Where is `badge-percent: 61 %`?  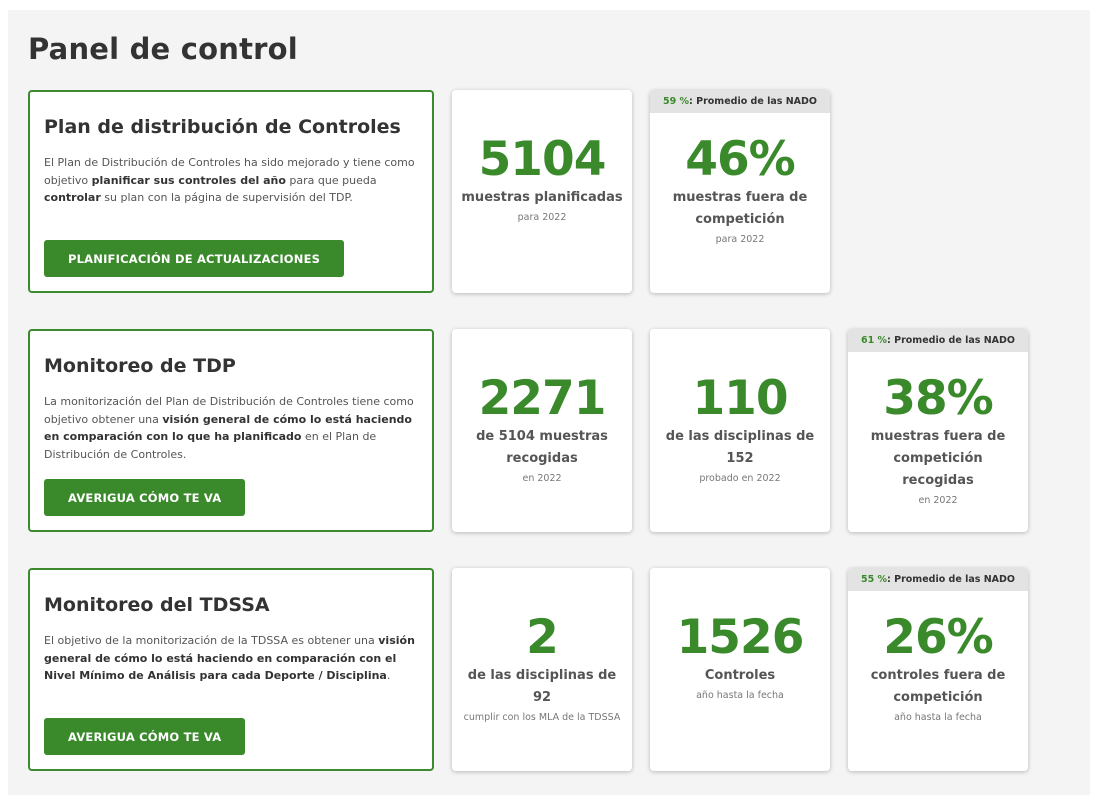 badge-percent: 61 % is located at coordinates (874, 340).